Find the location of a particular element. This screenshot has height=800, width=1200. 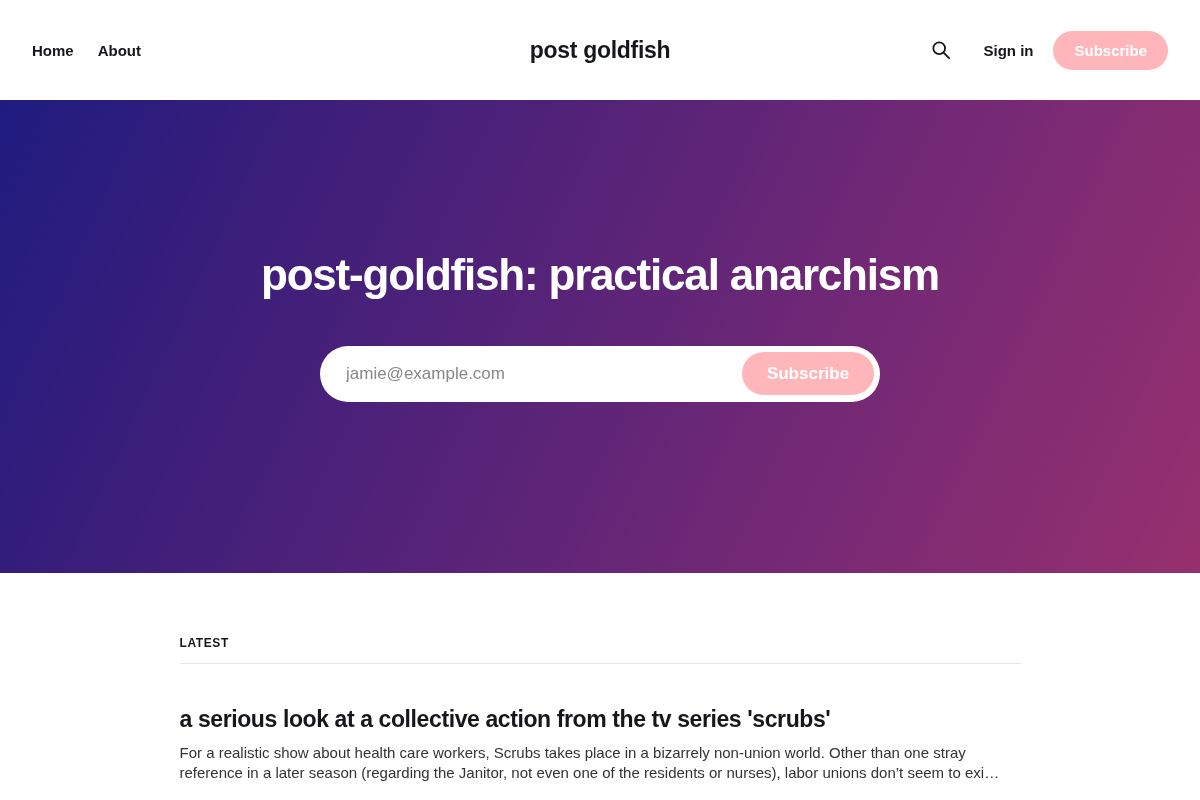

hero-title: post-goldfish: practical anarchism is located at coordinates (600, 275).